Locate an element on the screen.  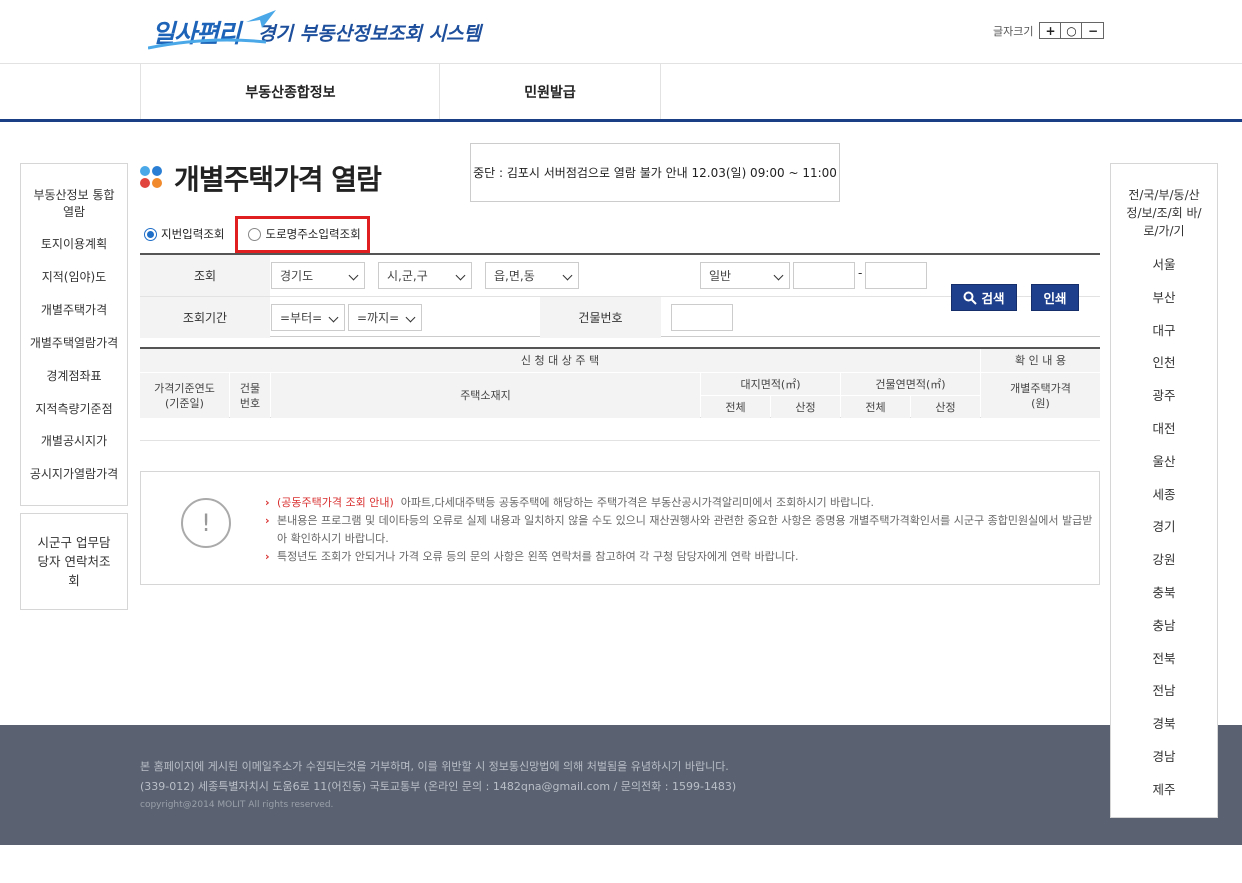
logo-mark: 일사편리 is located at coordinates (212, 30).